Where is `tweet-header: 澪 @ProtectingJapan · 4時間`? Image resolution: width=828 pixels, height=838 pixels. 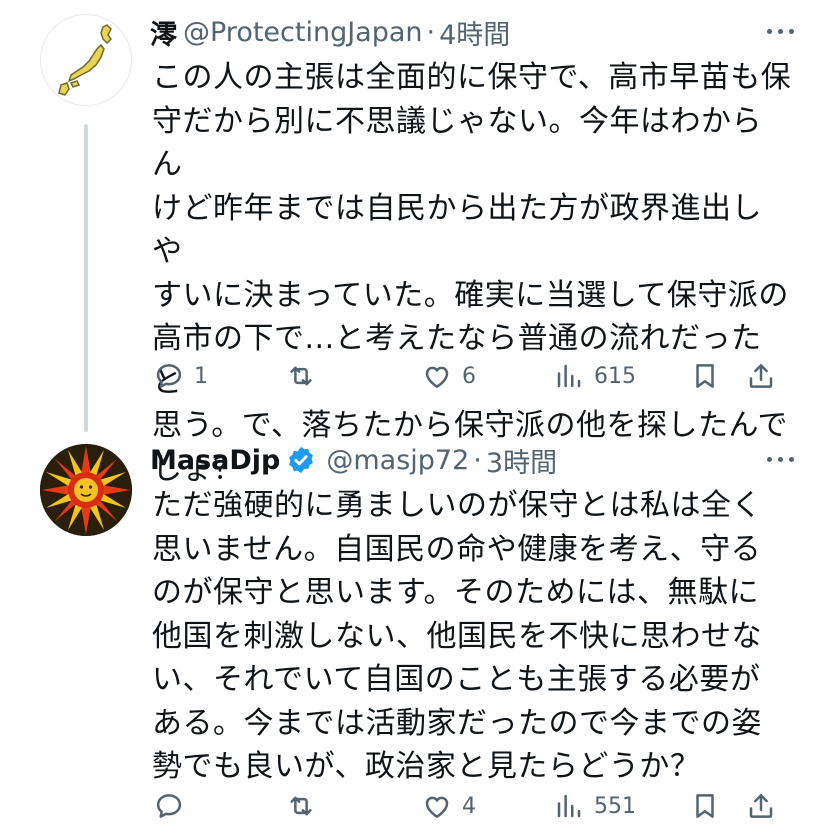 tweet-header: 澪 @ProtectingJapan · 4時間 is located at coordinates (477, 32).